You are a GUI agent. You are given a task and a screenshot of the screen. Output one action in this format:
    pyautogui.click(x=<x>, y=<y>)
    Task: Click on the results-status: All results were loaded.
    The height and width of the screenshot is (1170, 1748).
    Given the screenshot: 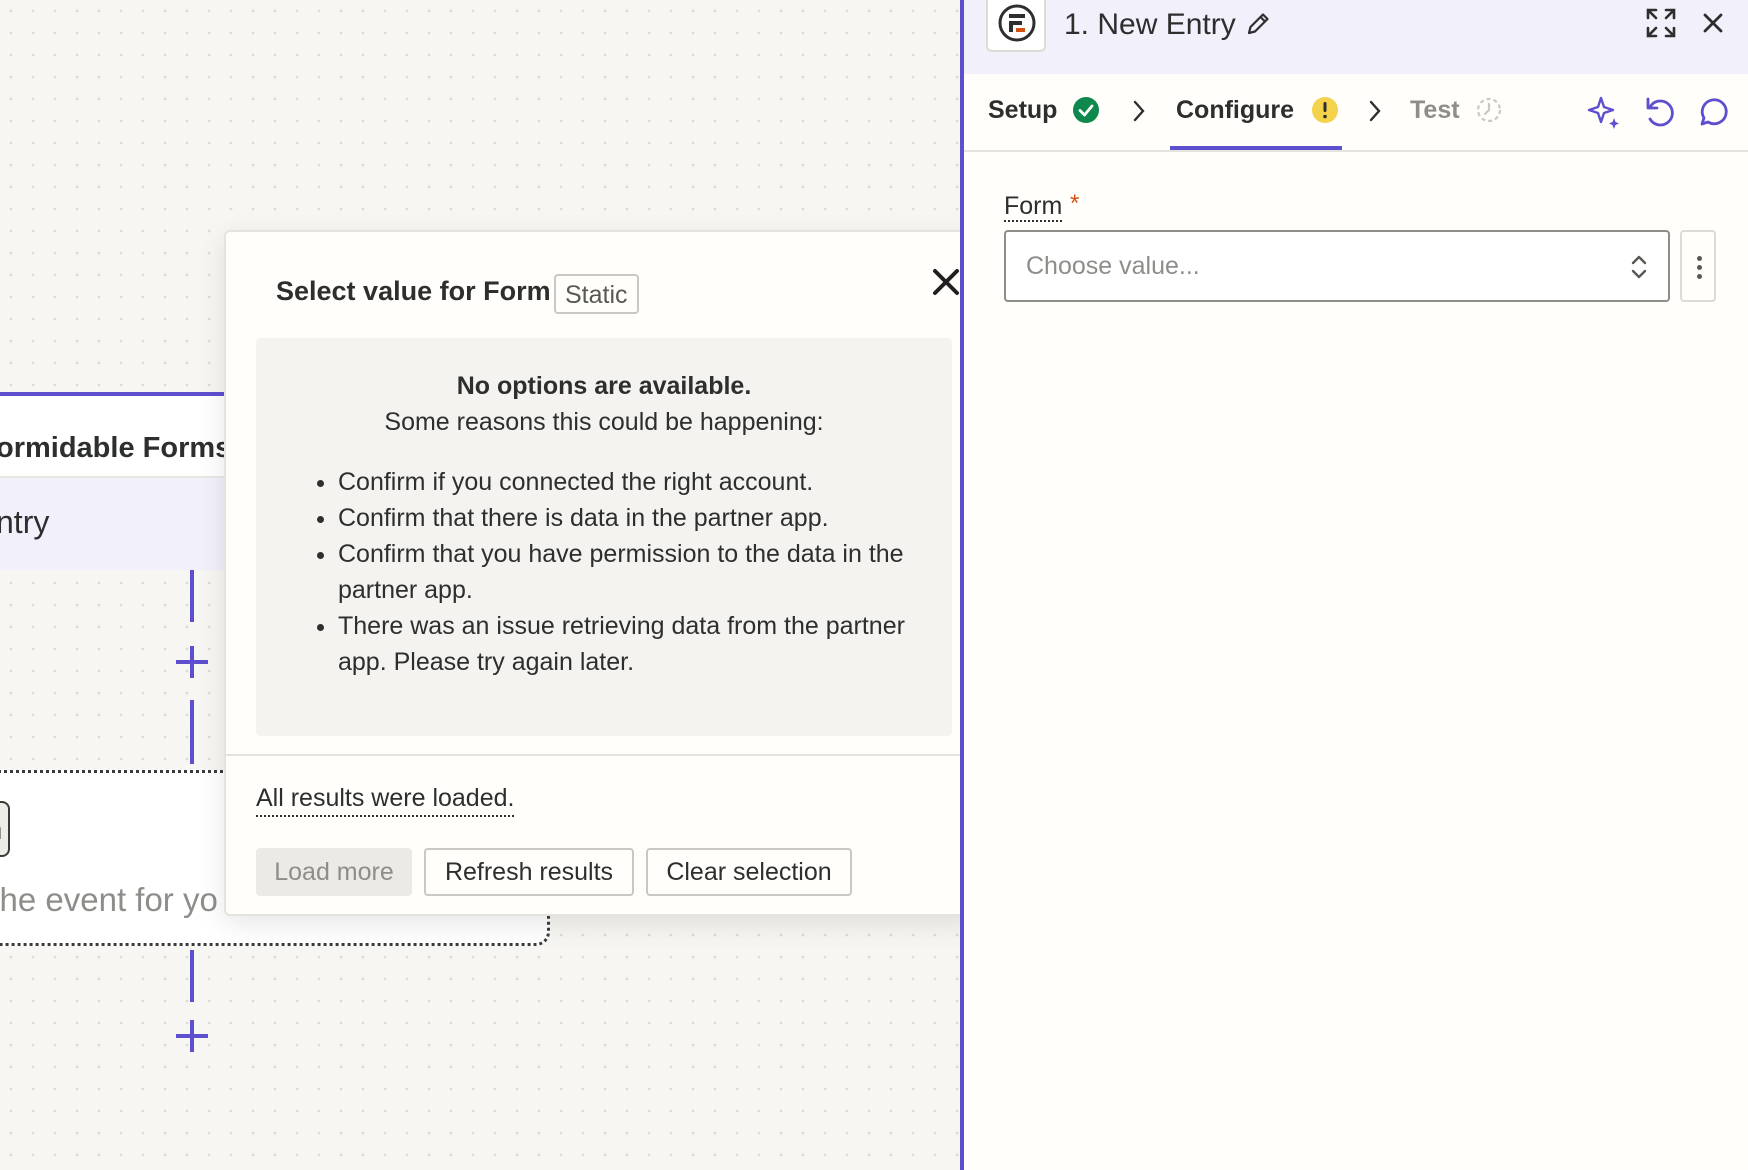 What is the action you would take?
    pyautogui.click(x=385, y=800)
    